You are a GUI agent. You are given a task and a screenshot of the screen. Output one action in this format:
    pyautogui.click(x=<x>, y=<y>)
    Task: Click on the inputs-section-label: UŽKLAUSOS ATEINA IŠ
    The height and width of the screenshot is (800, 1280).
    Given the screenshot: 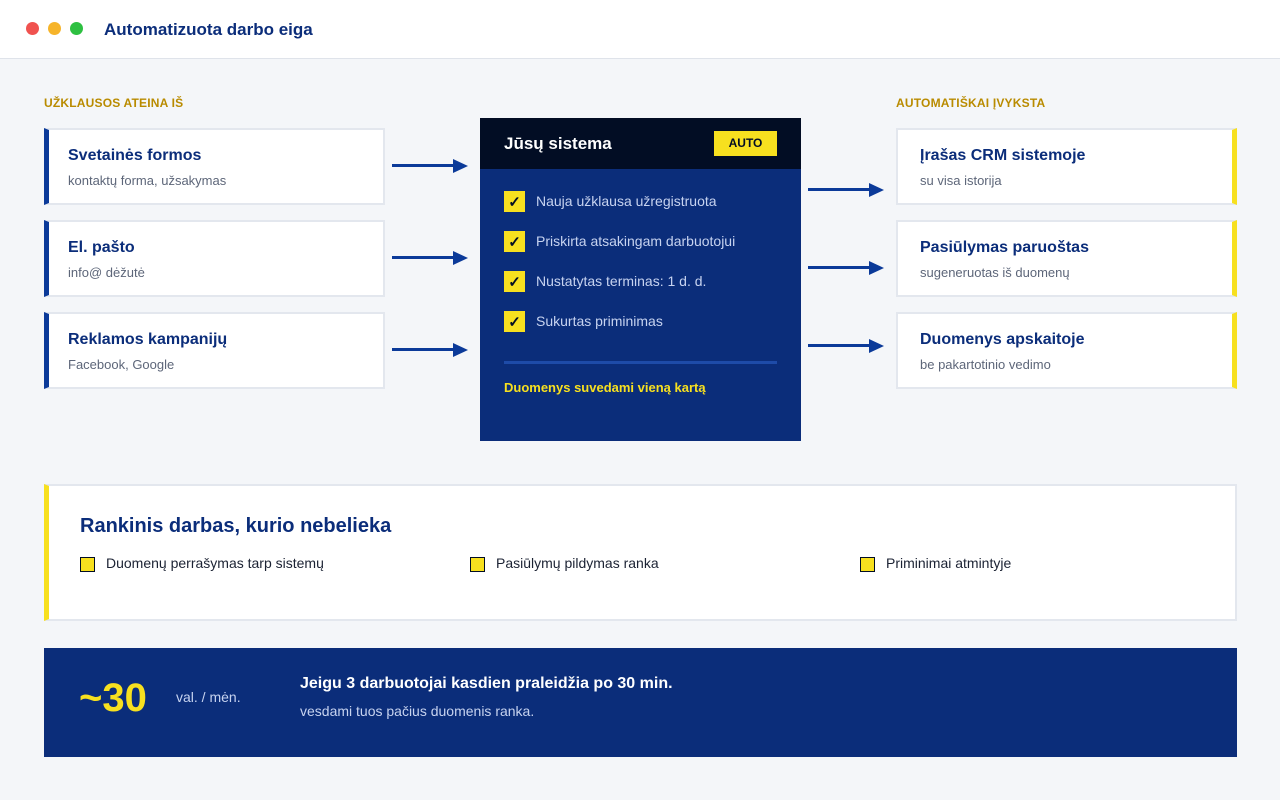 What is the action you would take?
    pyautogui.click(x=114, y=103)
    